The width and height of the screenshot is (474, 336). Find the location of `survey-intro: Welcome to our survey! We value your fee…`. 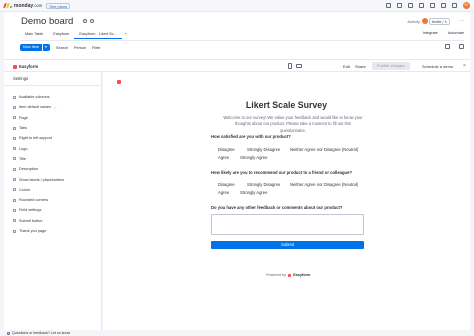

survey-intro: Welcome to our survey! We value your fee… is located at coordinates (293, 124).